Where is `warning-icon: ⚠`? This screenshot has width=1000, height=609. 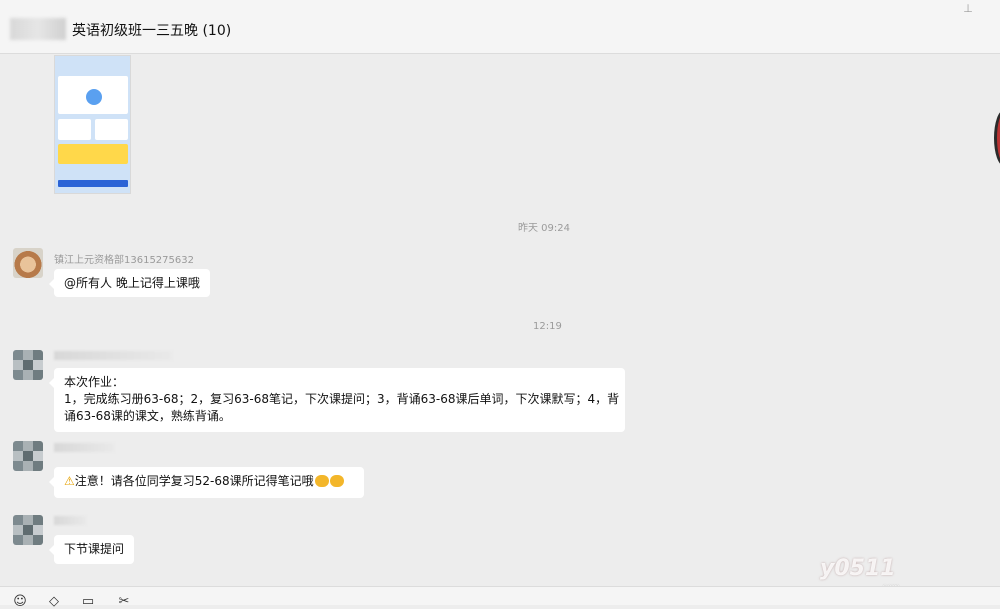
warning-icon: ⚠ is located at coordinates (69, 481).